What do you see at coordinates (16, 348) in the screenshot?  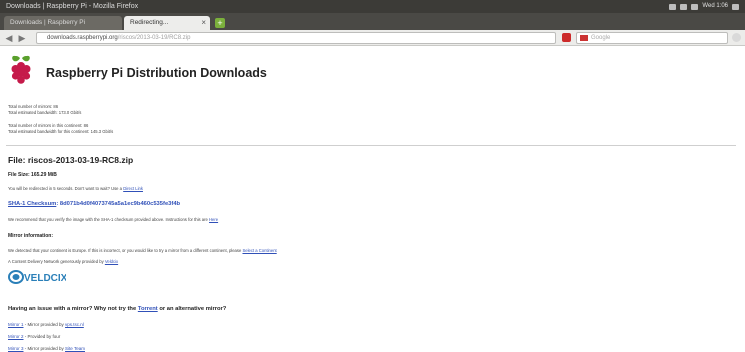 I see `mirror-link: Mirror 3` at bounding box center [16, 348].